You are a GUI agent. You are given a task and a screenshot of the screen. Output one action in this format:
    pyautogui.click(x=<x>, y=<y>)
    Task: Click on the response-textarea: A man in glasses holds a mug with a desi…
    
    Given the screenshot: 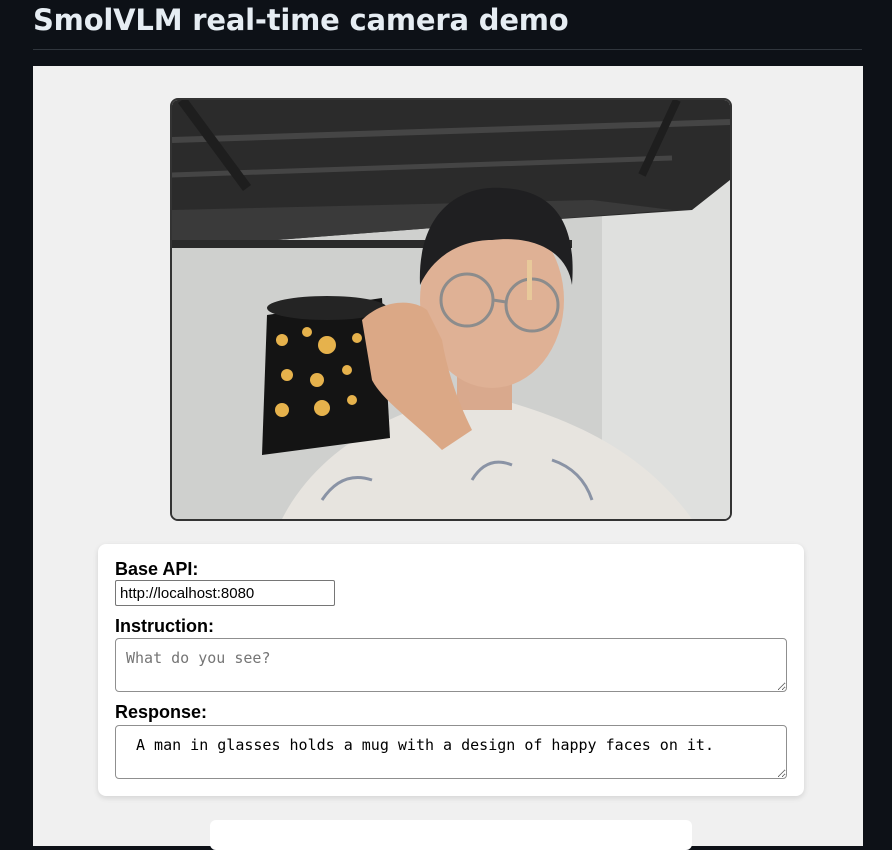 What is the action you would take?
    pyautogui.click(x=451, y=752)
    